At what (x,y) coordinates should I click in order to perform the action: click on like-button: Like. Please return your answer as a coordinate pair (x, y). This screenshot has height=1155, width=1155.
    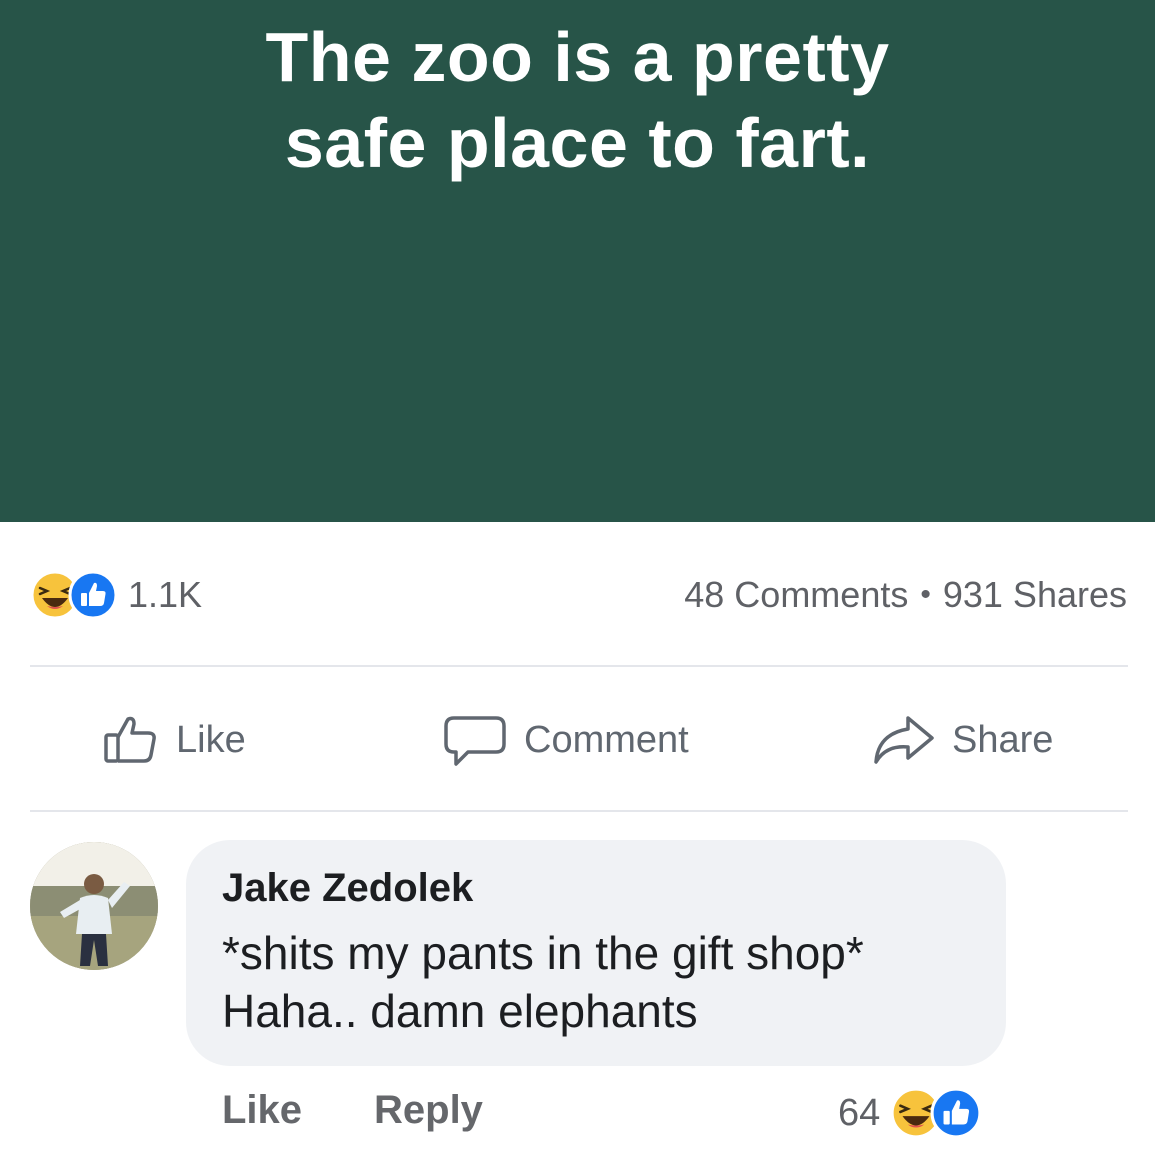
    Looking at the image, I should click on (173, 740).